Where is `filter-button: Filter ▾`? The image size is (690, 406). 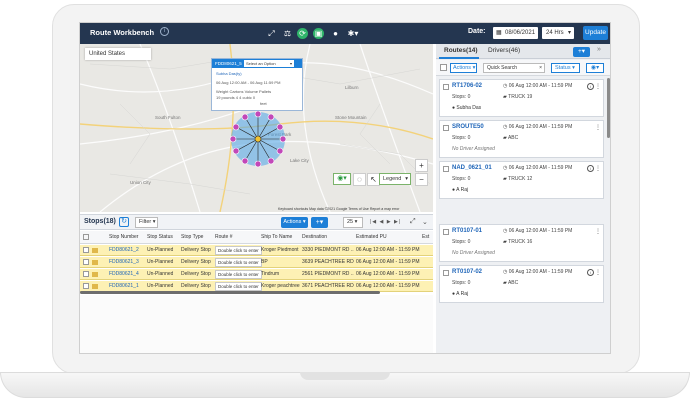
filter-button: Filter ▾ is located at coordinates (146, 222).